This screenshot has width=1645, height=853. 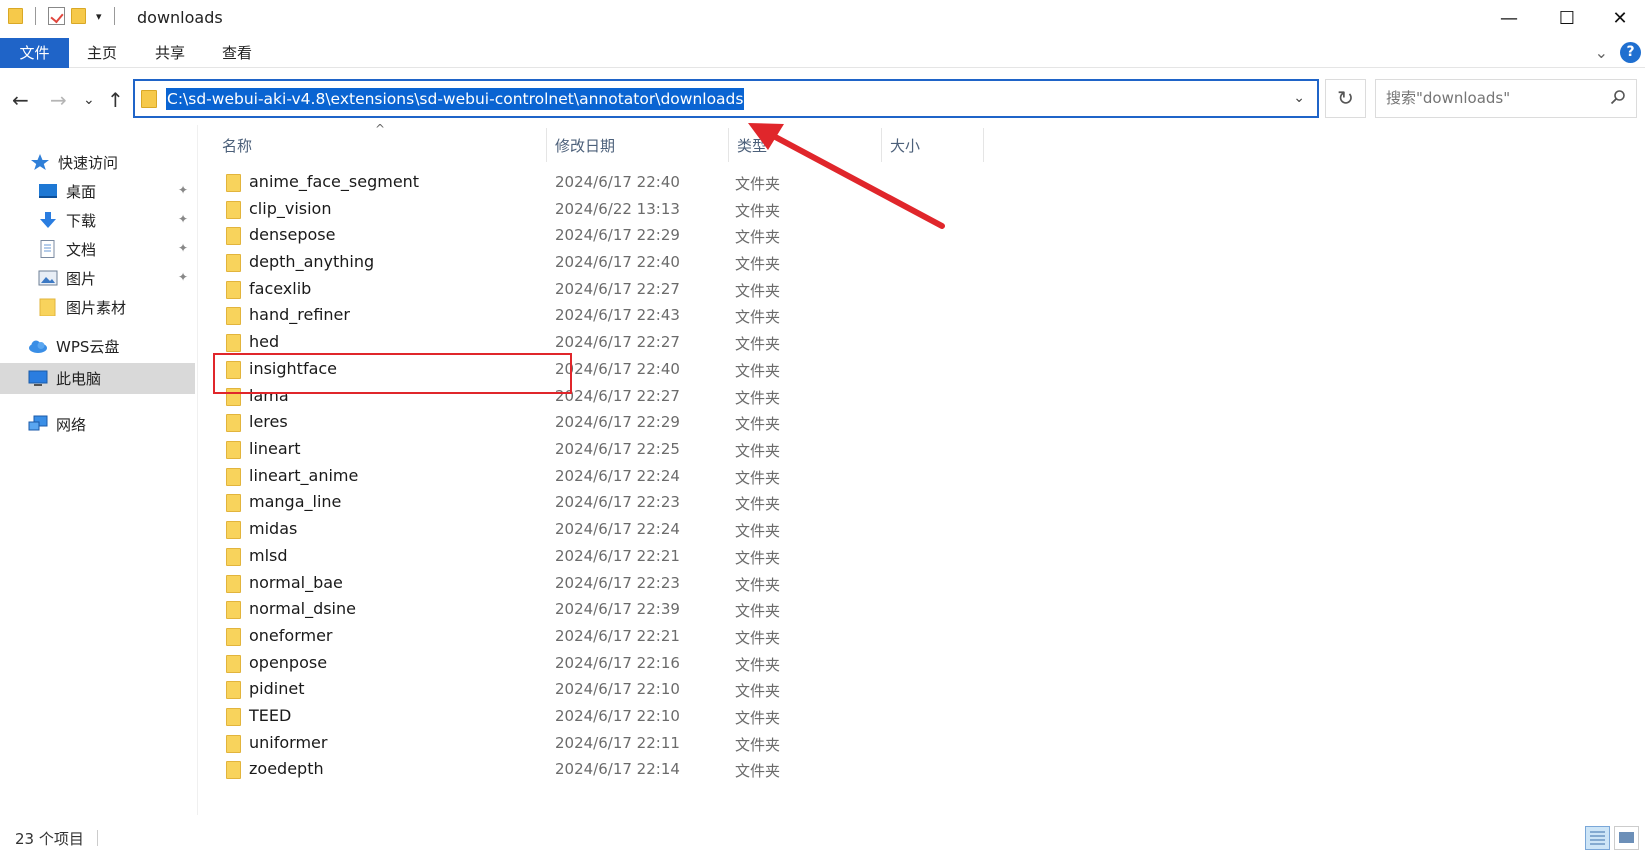 What do you see at coordinates (617, 449) in the screenshot?
I see `file-date: 2024/6/17 22:25` at bounding box center [617, 449].